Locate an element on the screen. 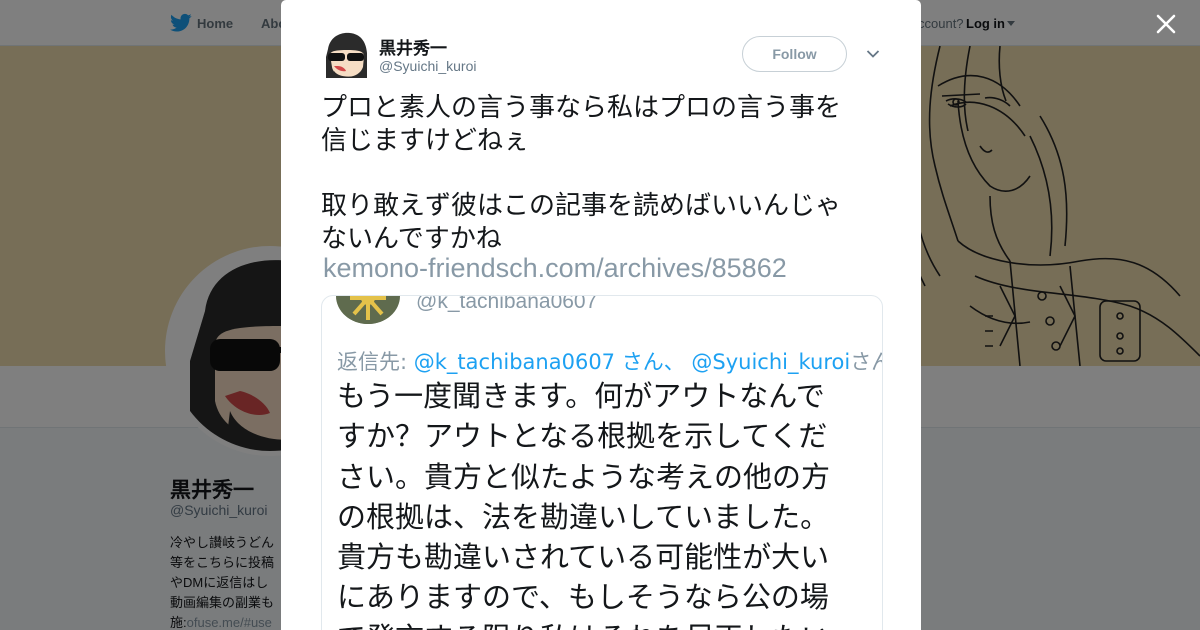  tweet-text-line: プロと素人の言う事なら私はプロの言う事を is located at coordinates (581, 108).